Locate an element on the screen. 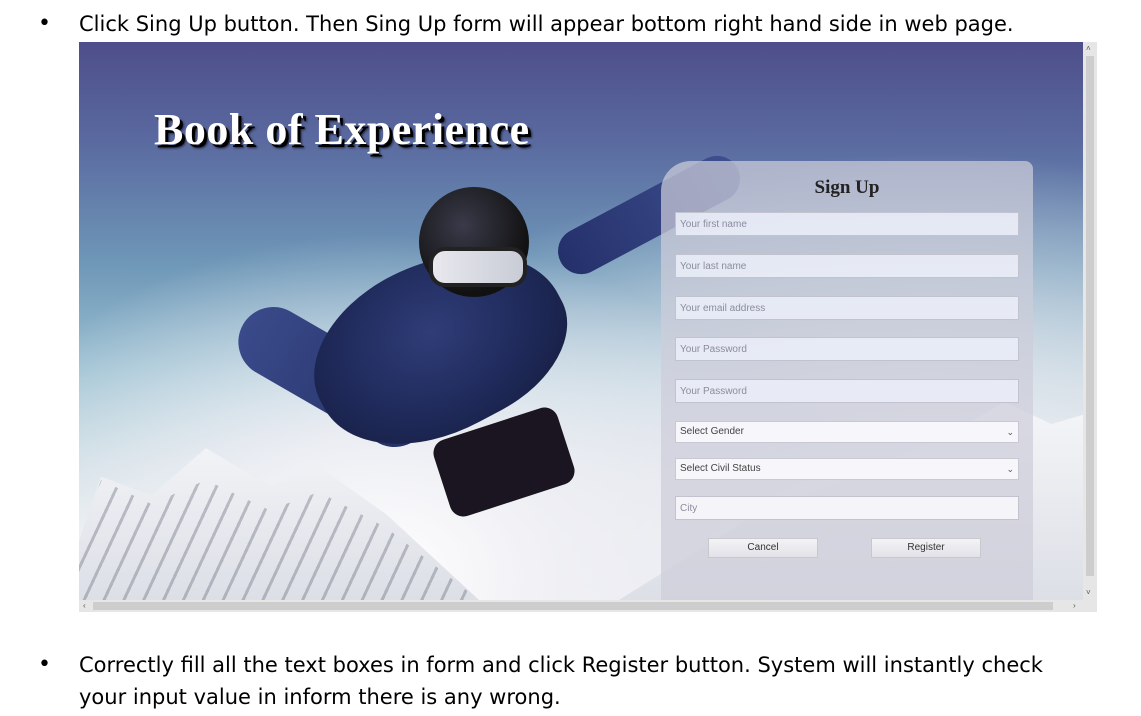  horizontal-scroll-thumb is located at coordinates (573, 606).